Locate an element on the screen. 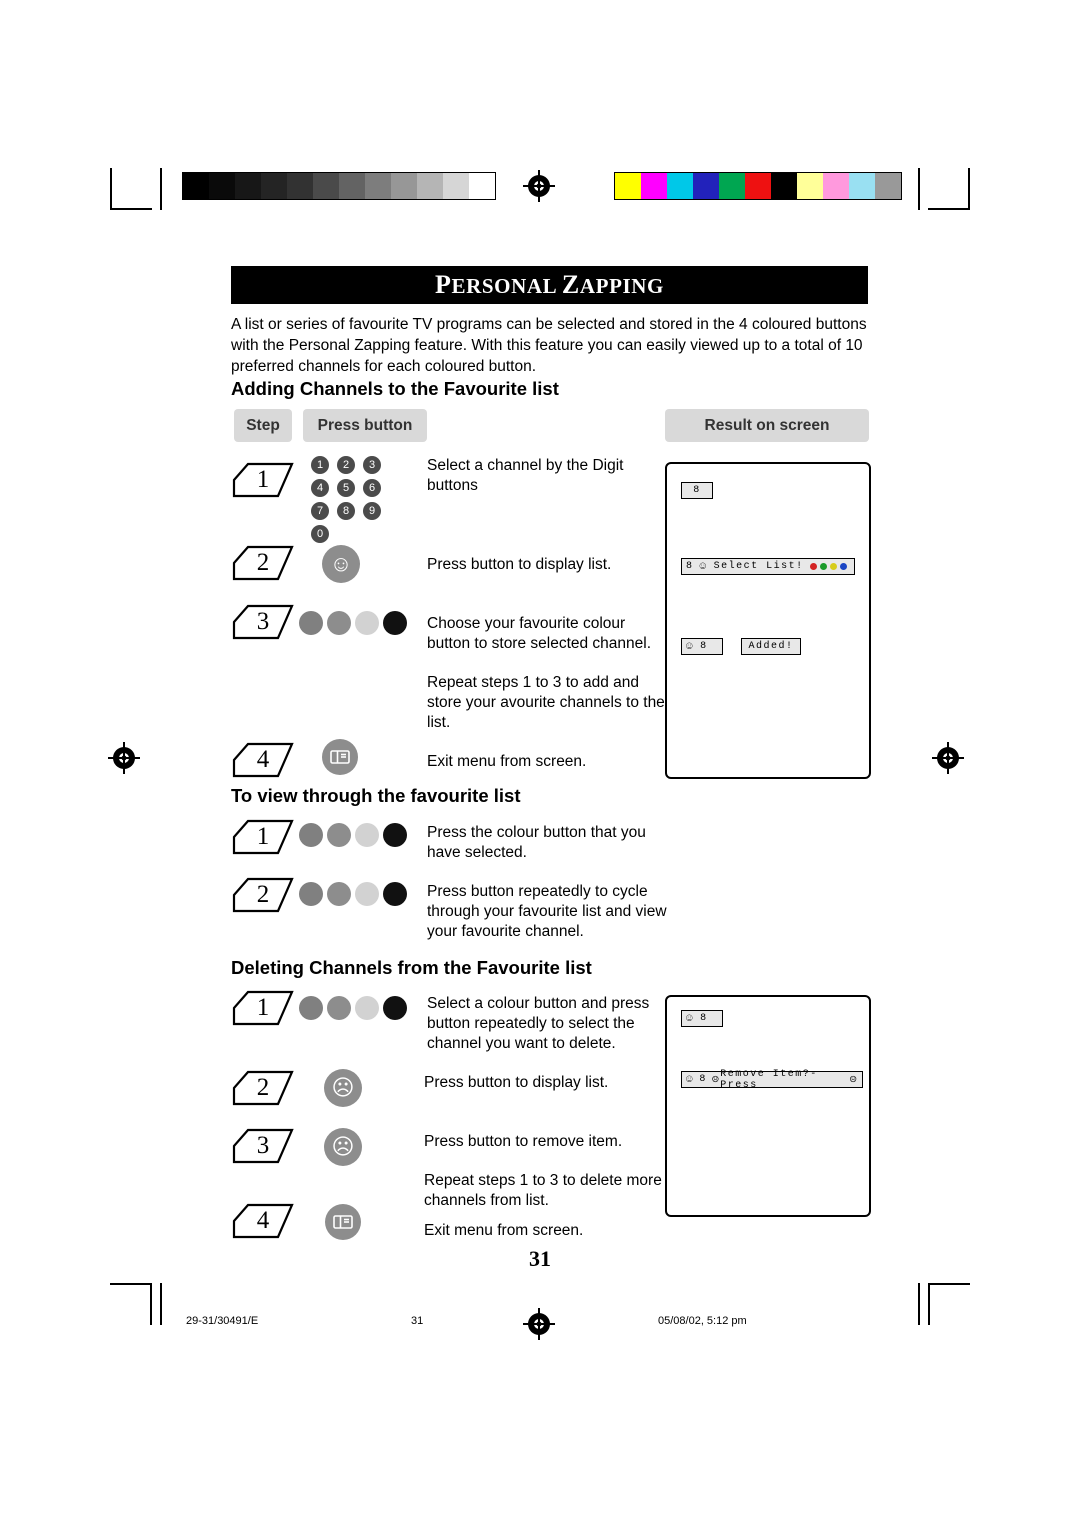 The image size is (1080, 1528). digit-key: 0 is located at coordinates (320, 534).